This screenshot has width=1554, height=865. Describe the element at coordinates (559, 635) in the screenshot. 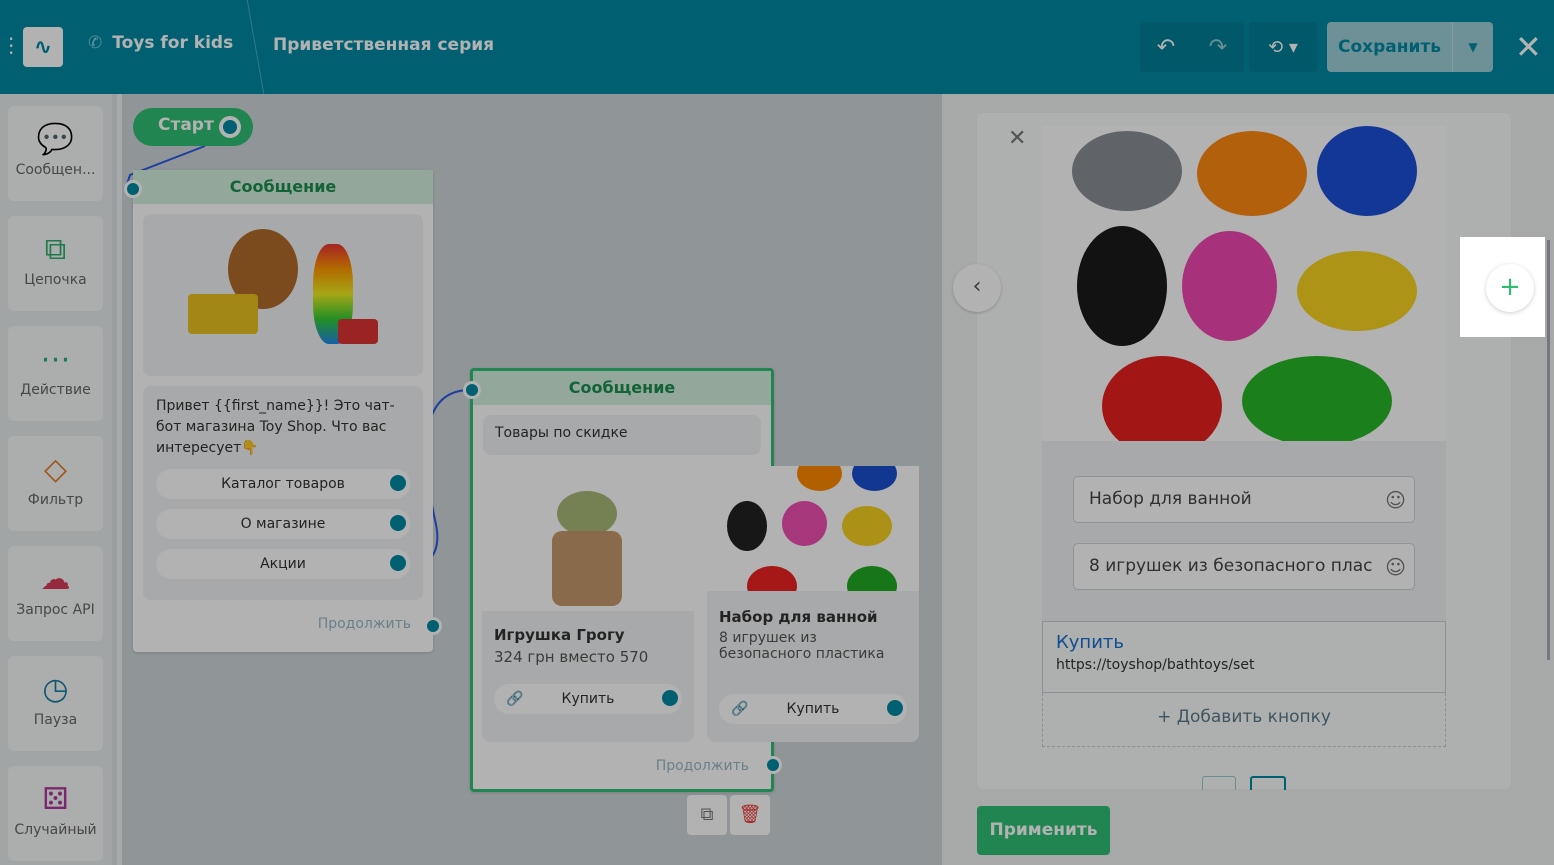

I see `card-title: Игрушка Грогу` at that location.